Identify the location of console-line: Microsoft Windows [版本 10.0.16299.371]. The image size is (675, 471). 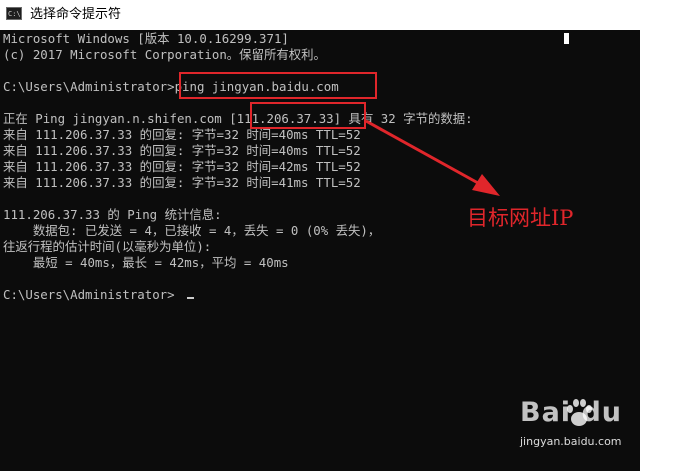
(146, 38).